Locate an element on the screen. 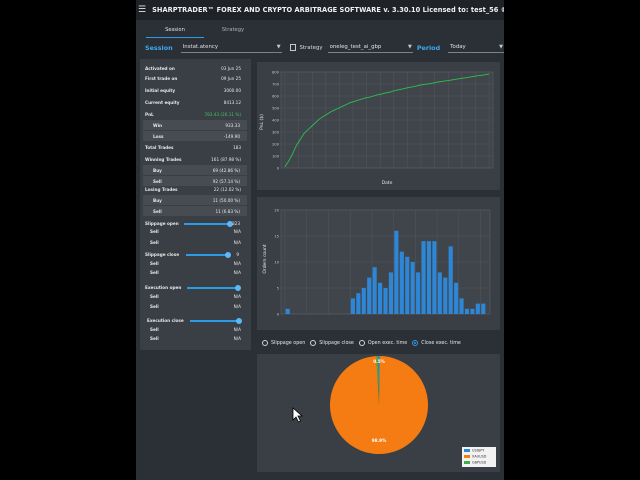 The height and width of the screenshot is (480, 640). strategy-label: Strategy is located at coordinates (311, 47).